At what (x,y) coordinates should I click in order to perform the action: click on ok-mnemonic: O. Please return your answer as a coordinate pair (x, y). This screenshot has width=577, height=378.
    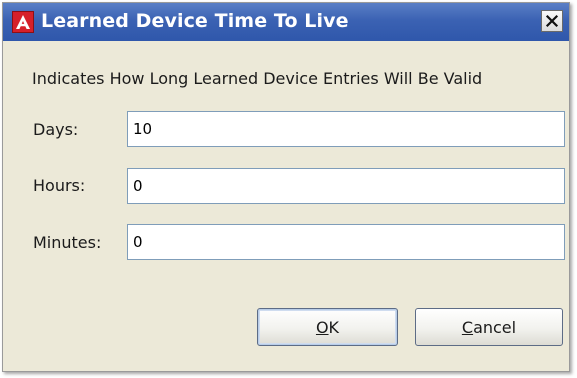
    Looking at the image, I should click on (322, 327).